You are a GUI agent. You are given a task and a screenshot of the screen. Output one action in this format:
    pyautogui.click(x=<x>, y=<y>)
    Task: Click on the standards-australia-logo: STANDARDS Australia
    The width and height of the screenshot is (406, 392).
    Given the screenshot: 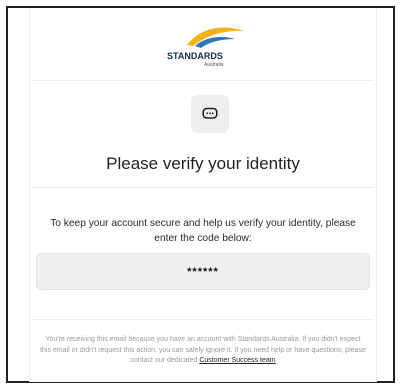 What is the action you would take?
    pyautogui.click(x=203, y=47)
    